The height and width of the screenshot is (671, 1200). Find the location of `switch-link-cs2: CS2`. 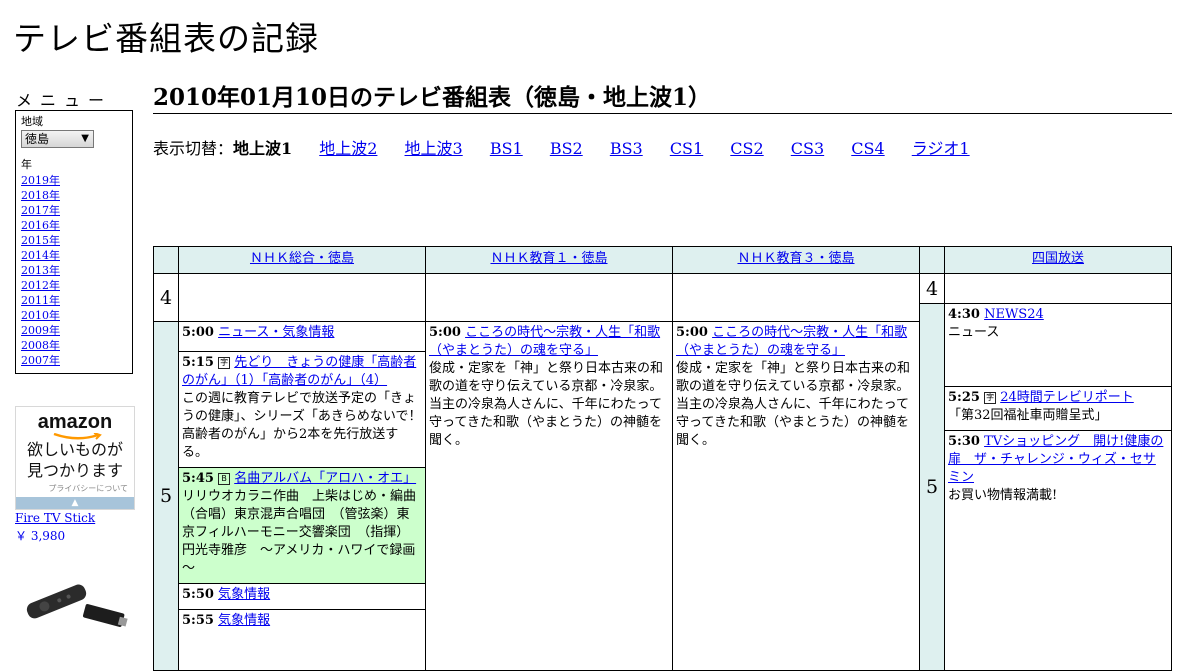

switch-link-cs2: CS2 is located at coordinates (746, 148).